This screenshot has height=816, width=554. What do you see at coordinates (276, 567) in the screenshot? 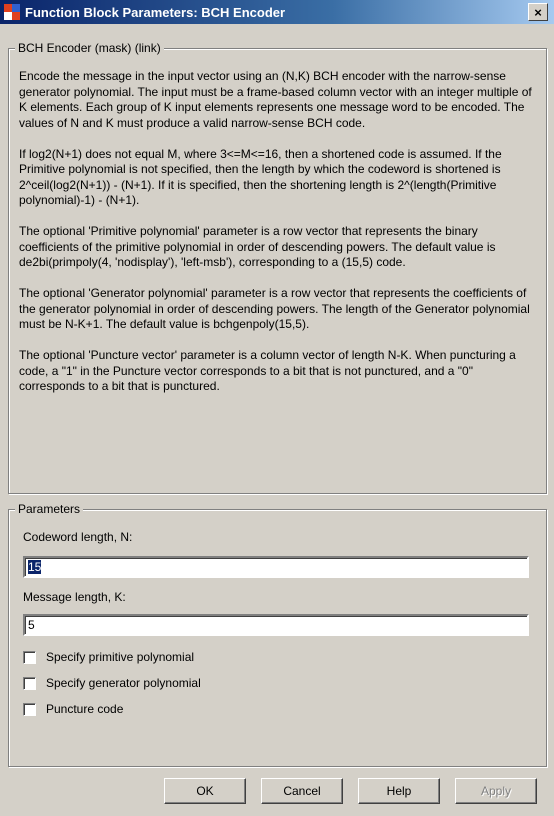
I see `codeword-length-input: 15` at bounding box center [276, 567].